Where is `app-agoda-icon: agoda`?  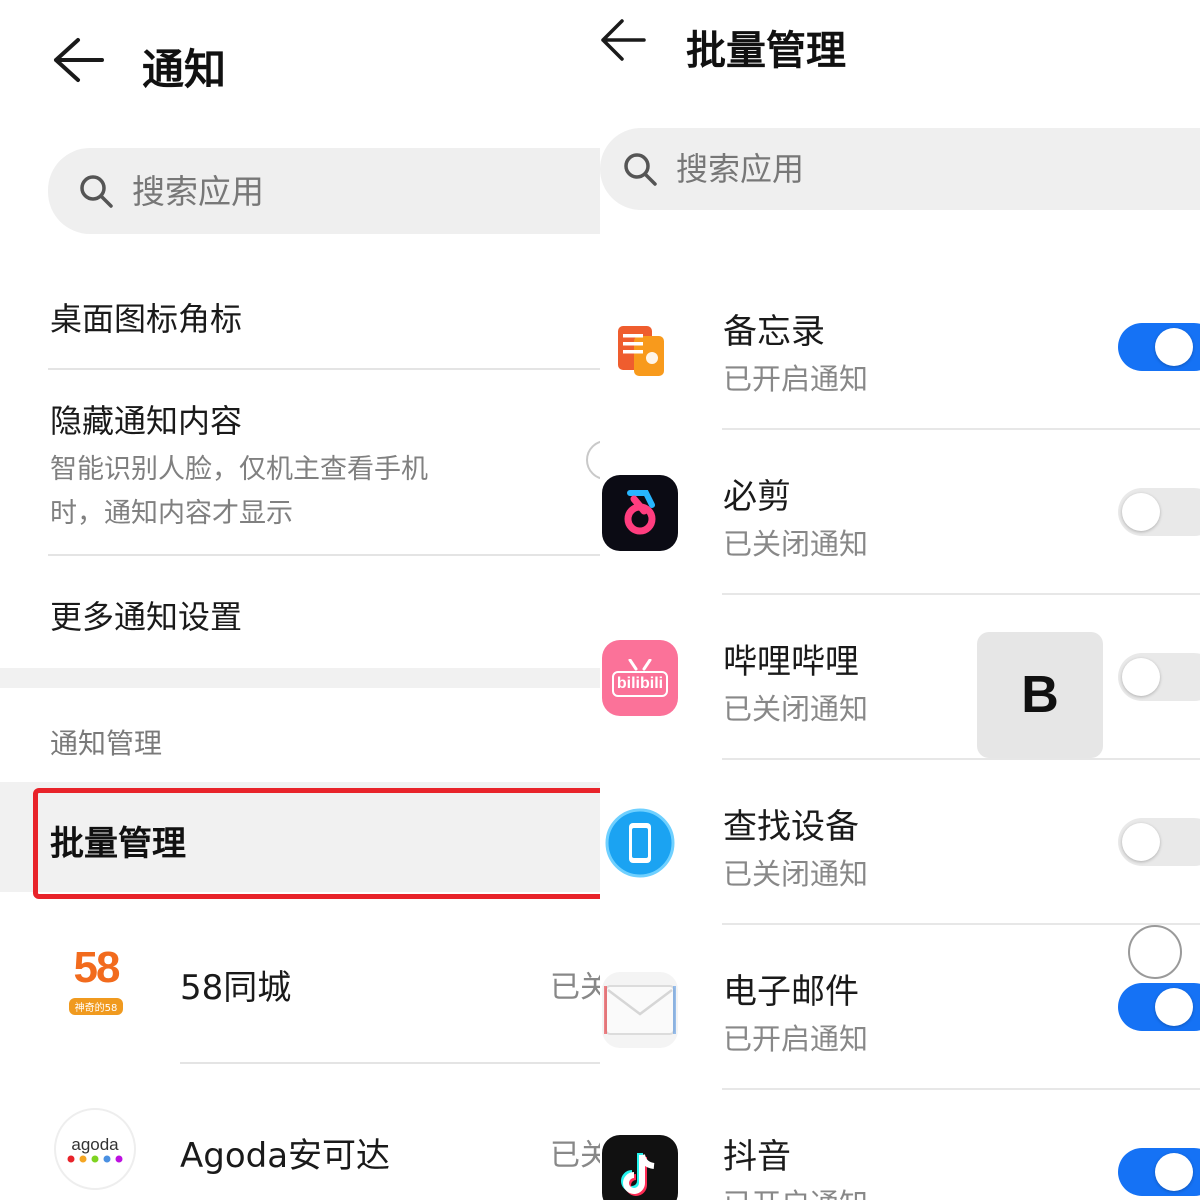
app-agoda-icon: agoda is located at coordinates (95, 1149).